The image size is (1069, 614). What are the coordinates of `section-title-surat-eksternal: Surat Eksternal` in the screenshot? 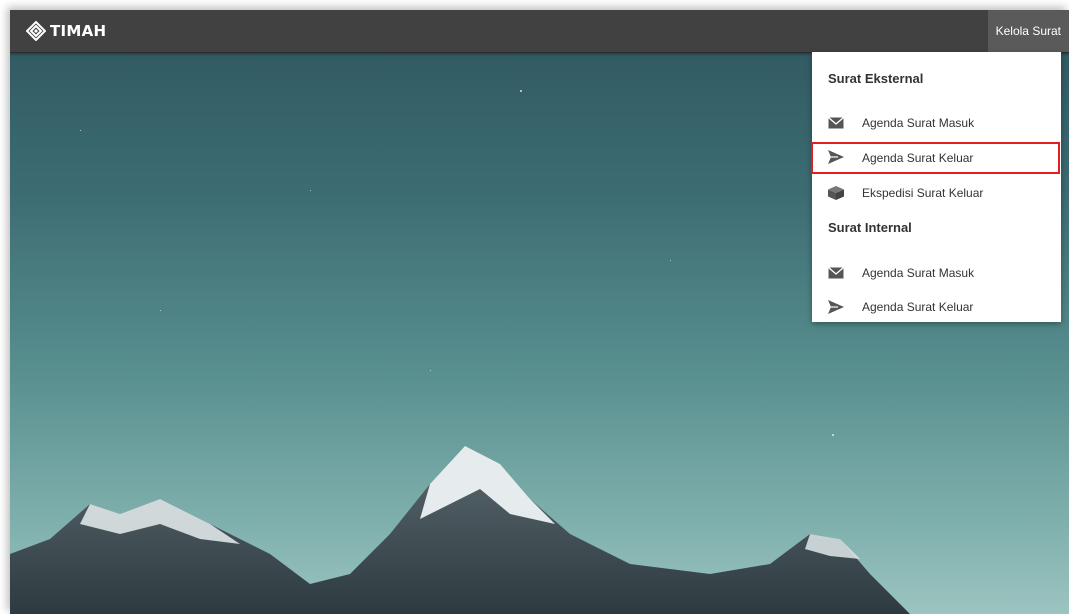 It's located at (876, 78).